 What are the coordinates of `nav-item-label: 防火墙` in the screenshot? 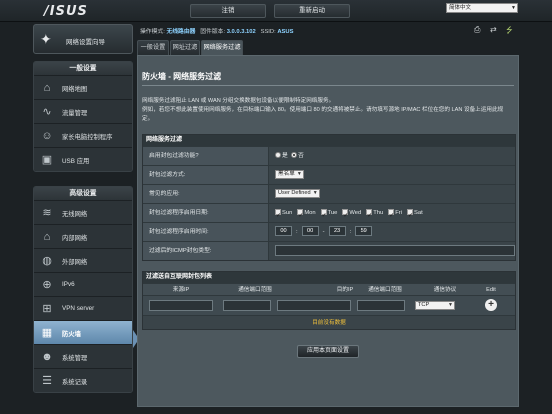 It's located at (71, 334).